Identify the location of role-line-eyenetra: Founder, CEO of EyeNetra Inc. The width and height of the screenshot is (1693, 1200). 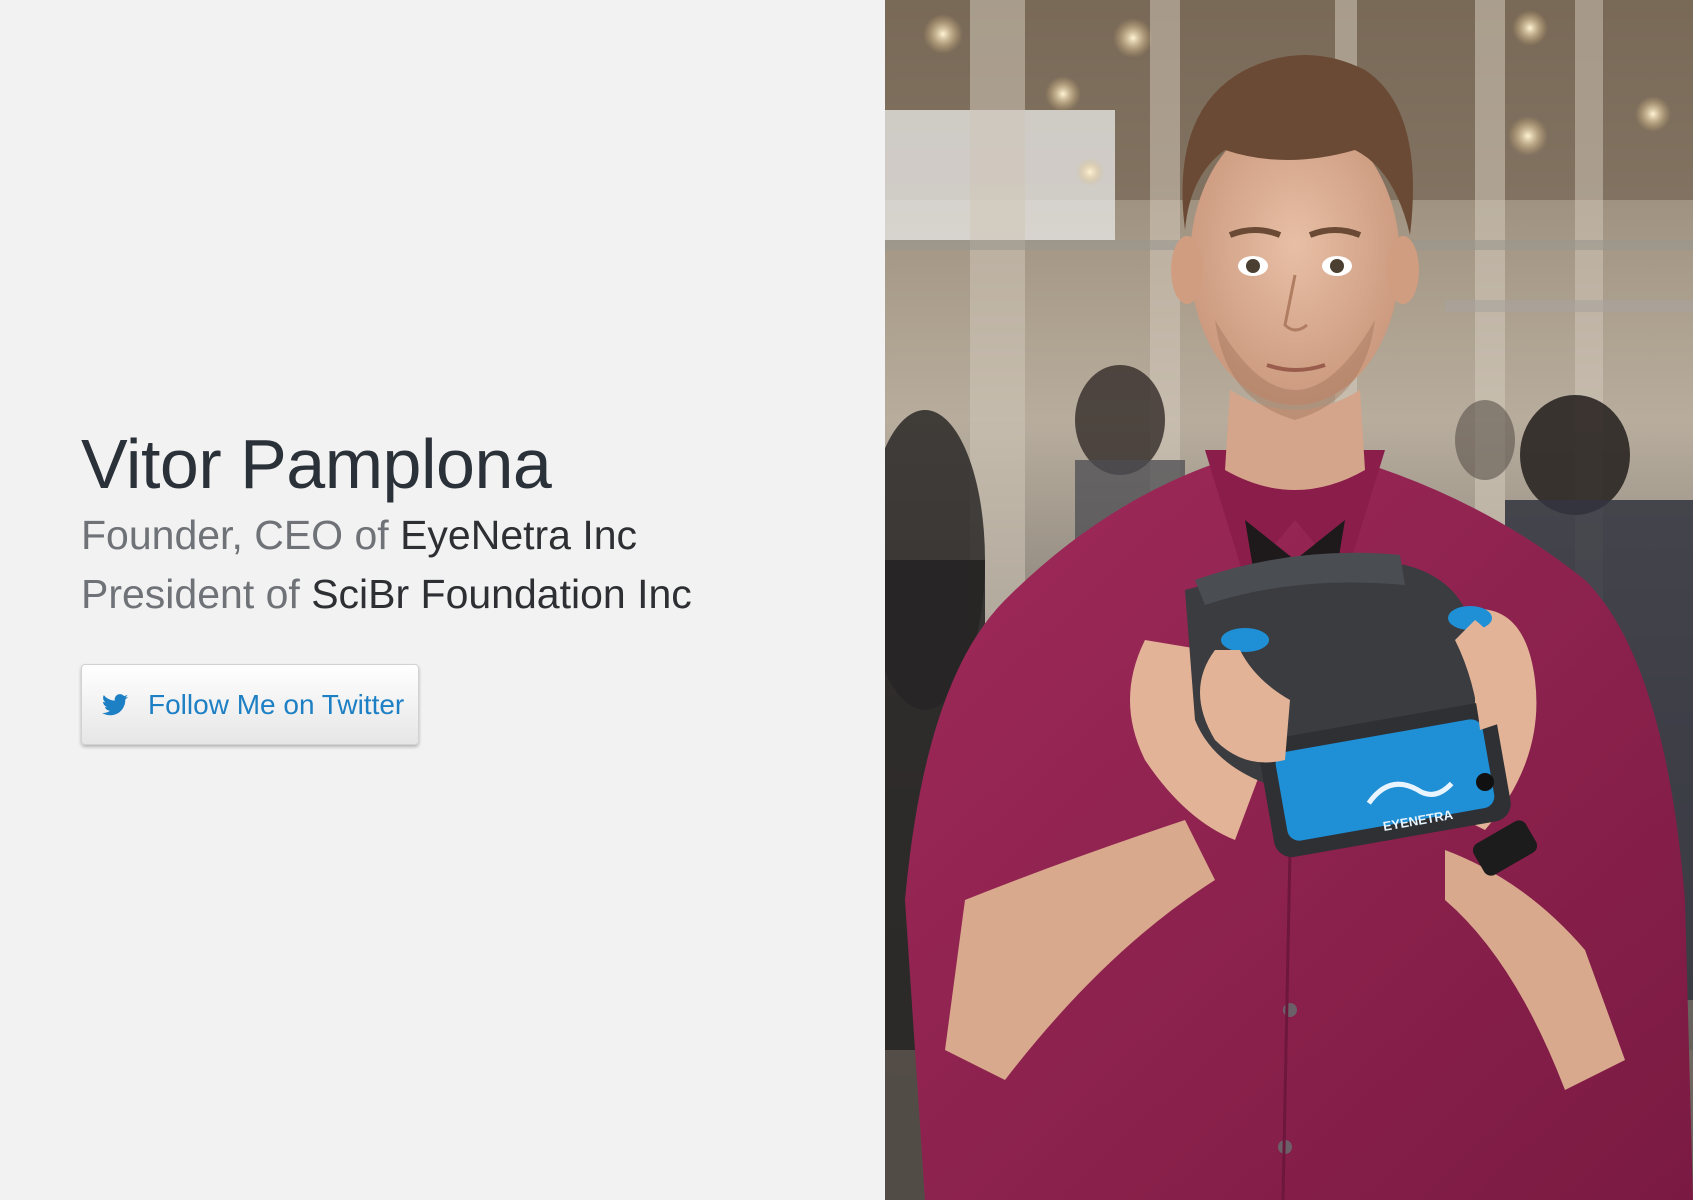
(386, 535).